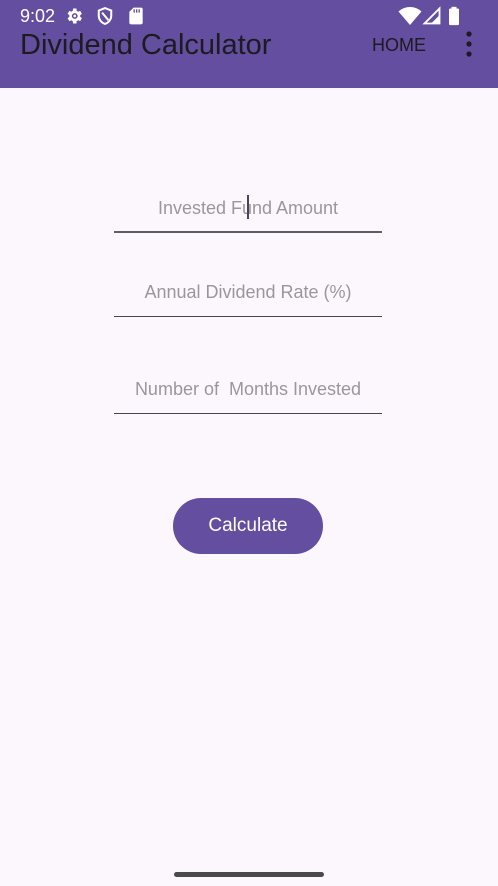  Describe the element at coordinates (431, 15) in the screenshot. I see `cell-signal-icon` at that location.